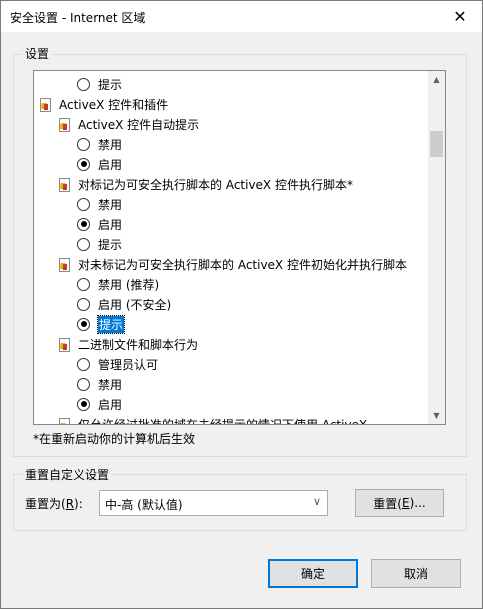 This screenshot has width=483, height=609. I want to click on chevron-down-icon: ▼, so click(436, 415).